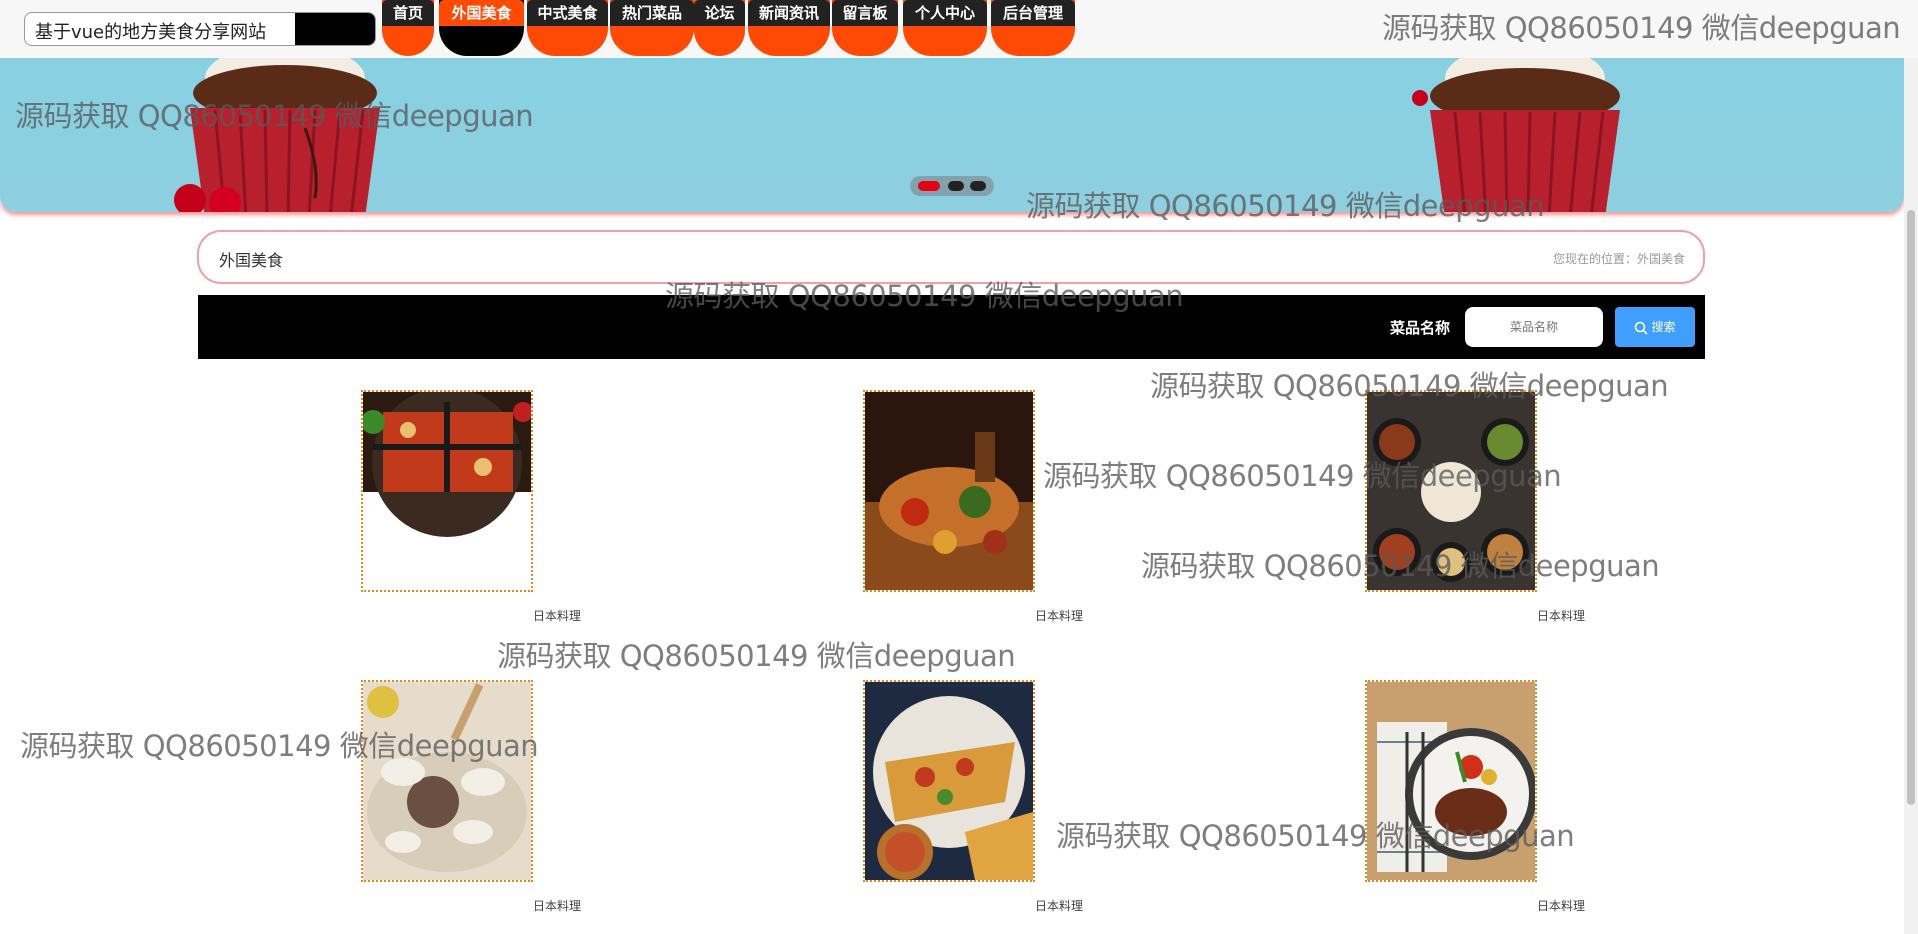 The height and width of the screenshot is (934, 1918). I want to click on search-icon, so click(1642, 328).